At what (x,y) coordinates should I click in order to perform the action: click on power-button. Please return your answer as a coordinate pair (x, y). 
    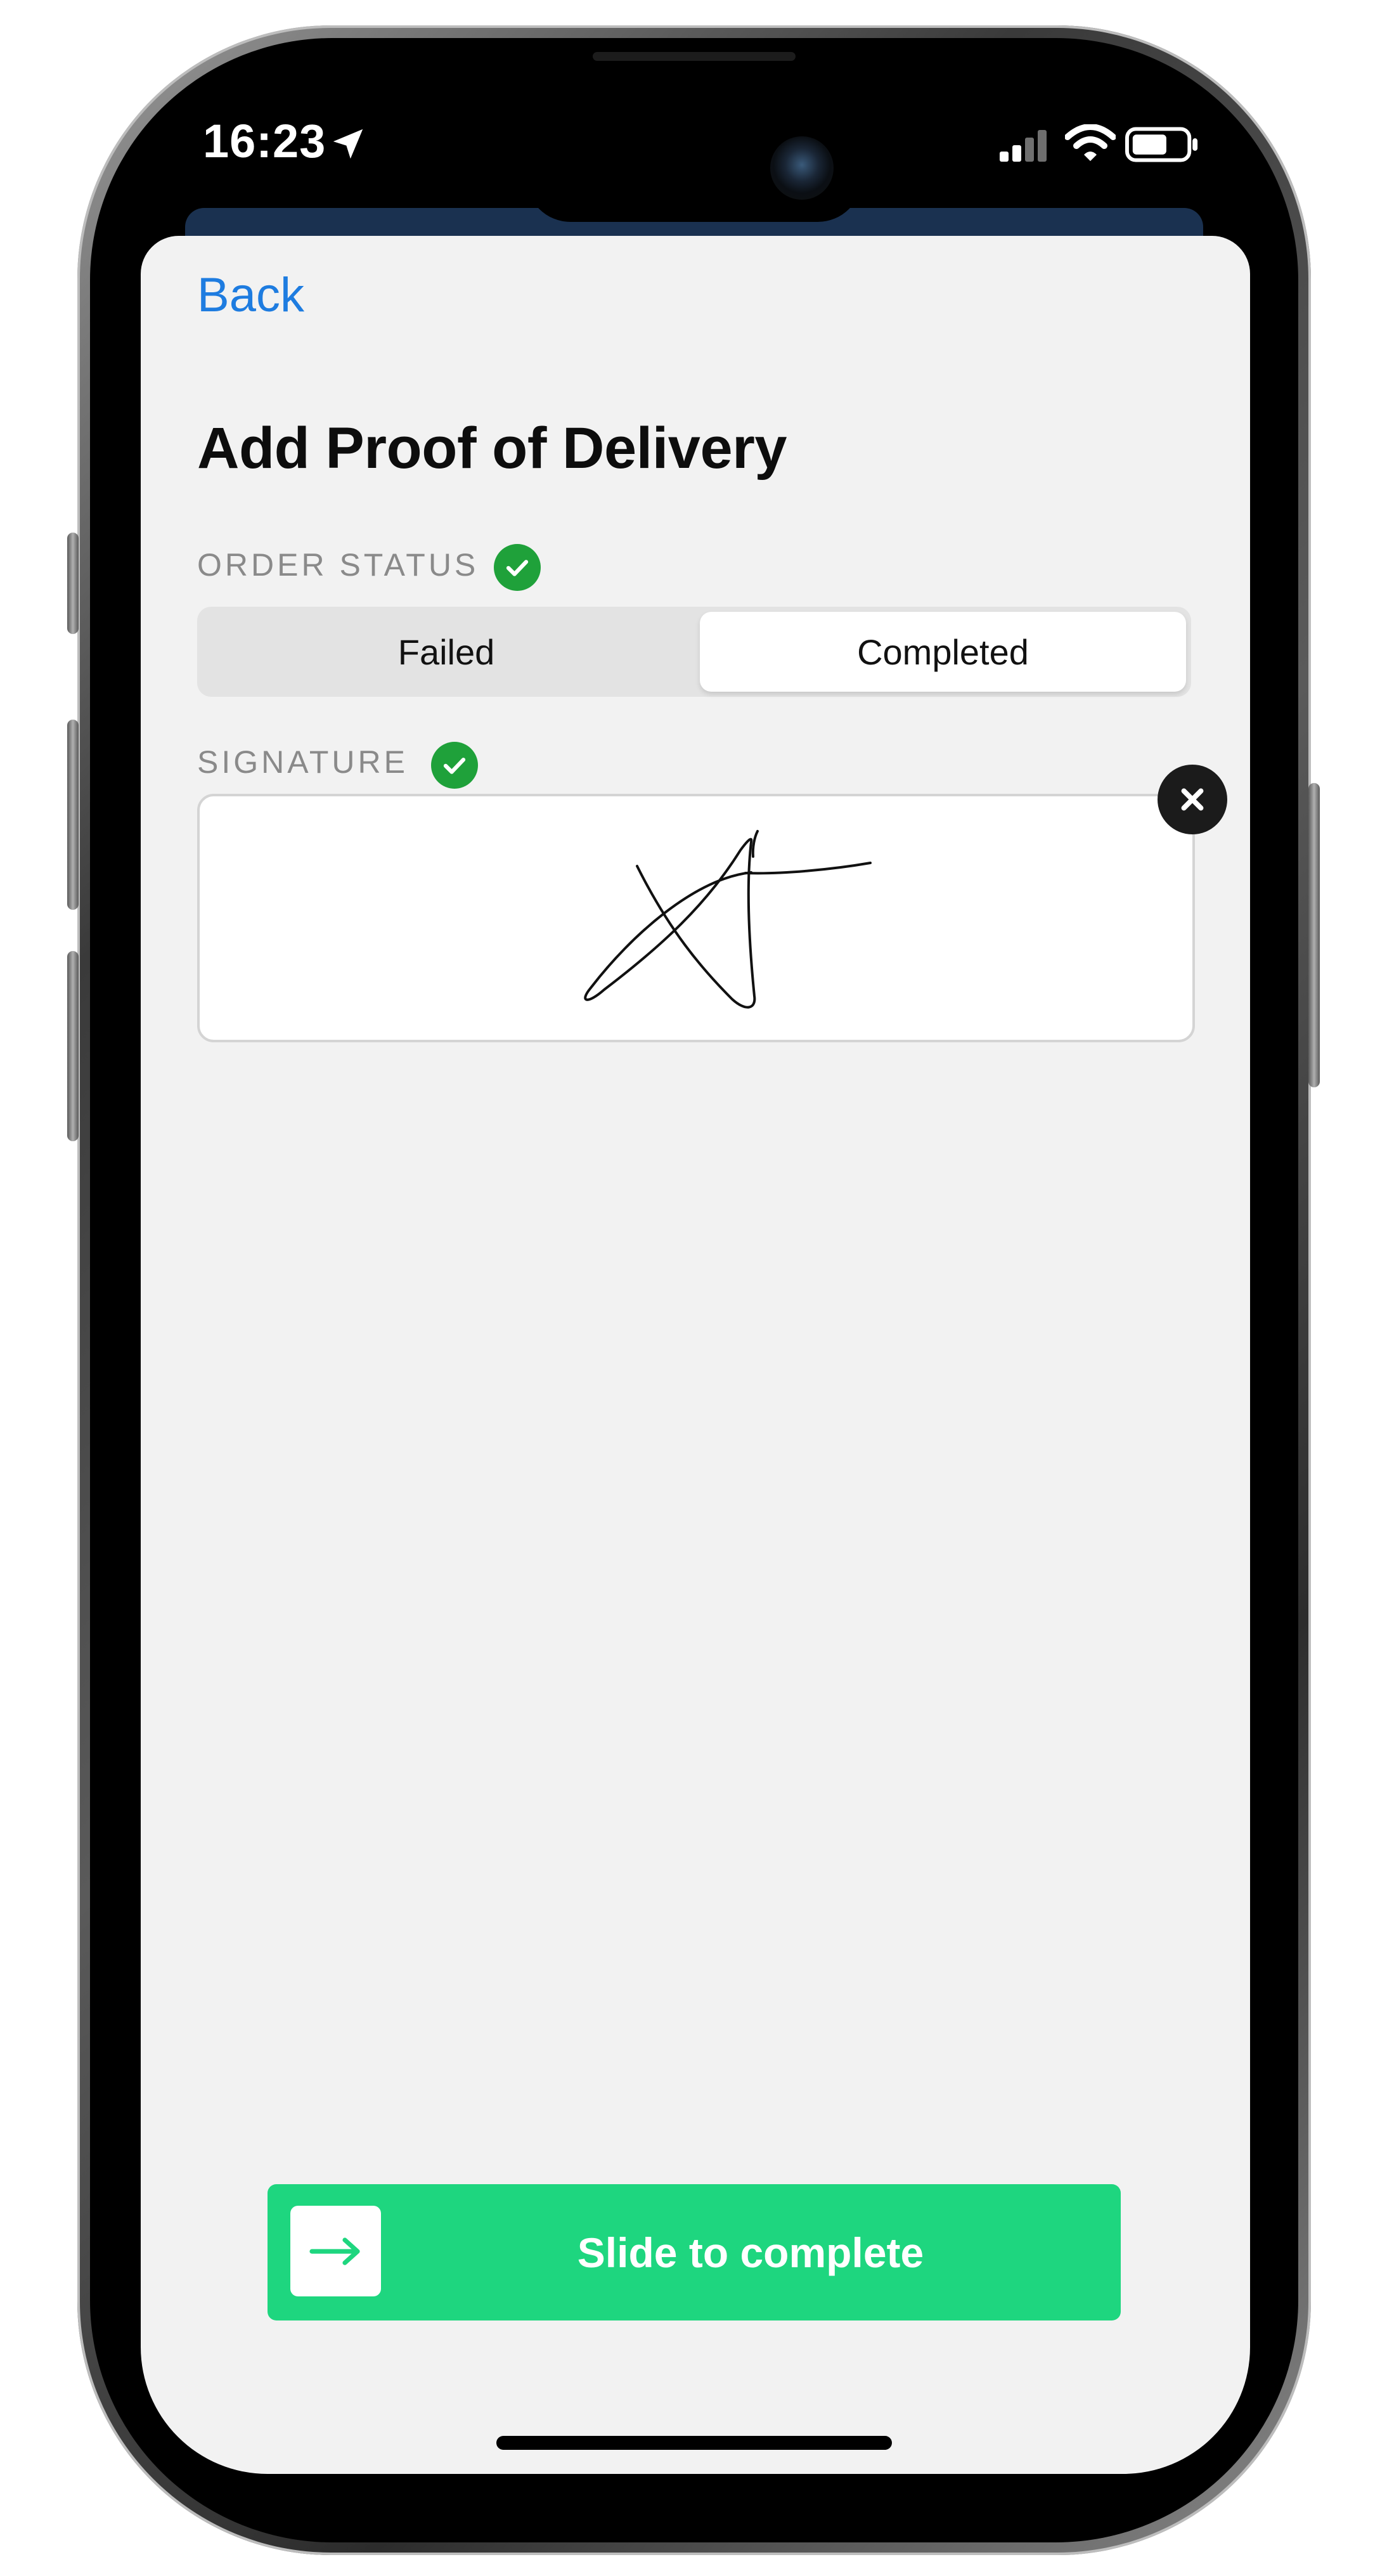
    Looking at the image, I should click on (1314, 935).